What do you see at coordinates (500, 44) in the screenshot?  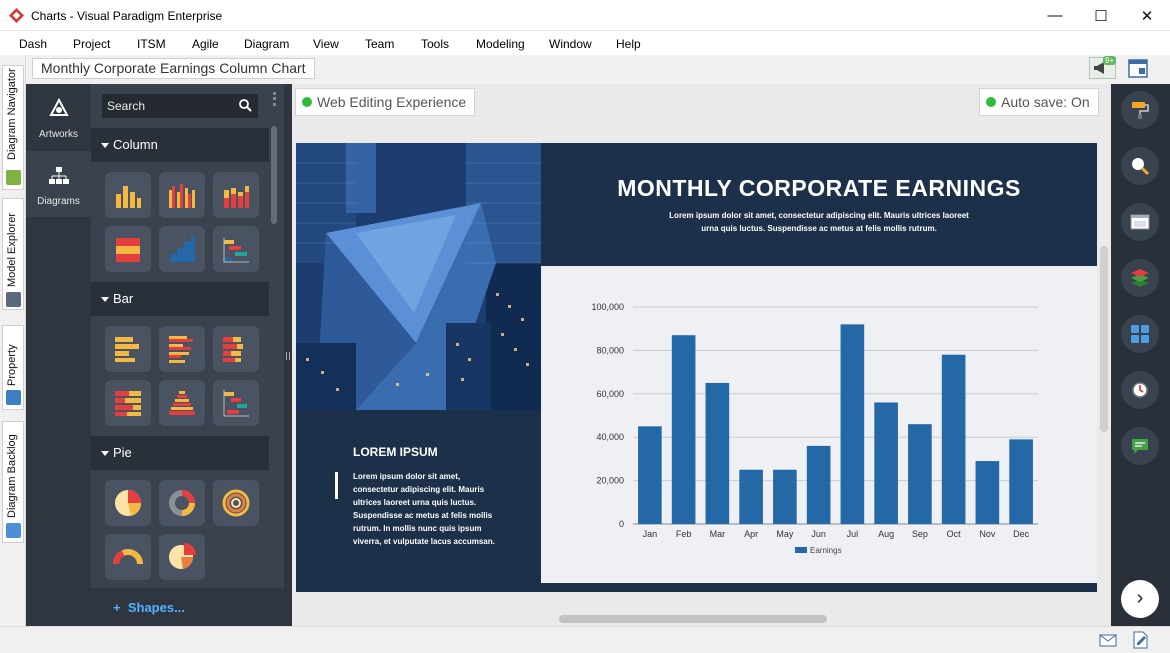 I see `menu-modeling: Modeling` at bounding box center [500, 44].